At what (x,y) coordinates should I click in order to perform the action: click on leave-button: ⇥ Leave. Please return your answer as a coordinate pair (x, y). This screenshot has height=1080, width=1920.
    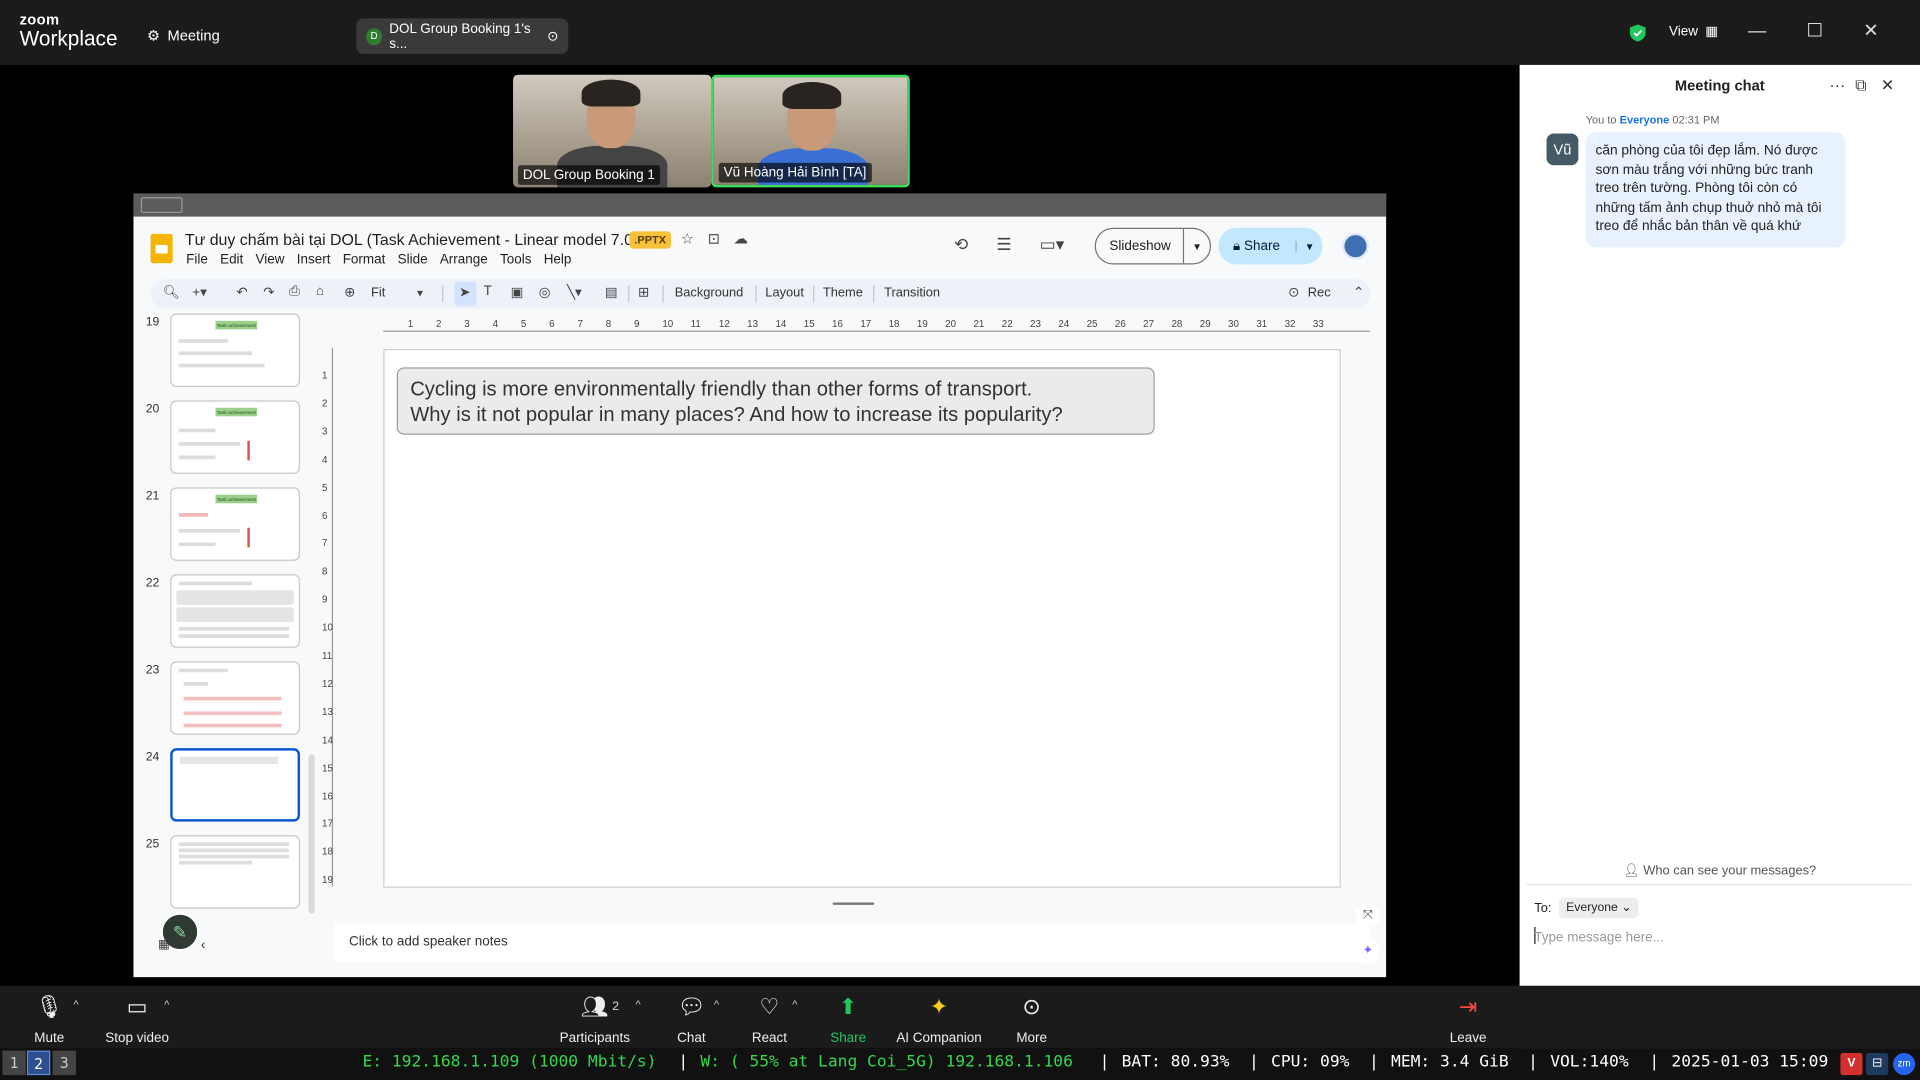
    Looking at the image, I should click on (1468, 1019).